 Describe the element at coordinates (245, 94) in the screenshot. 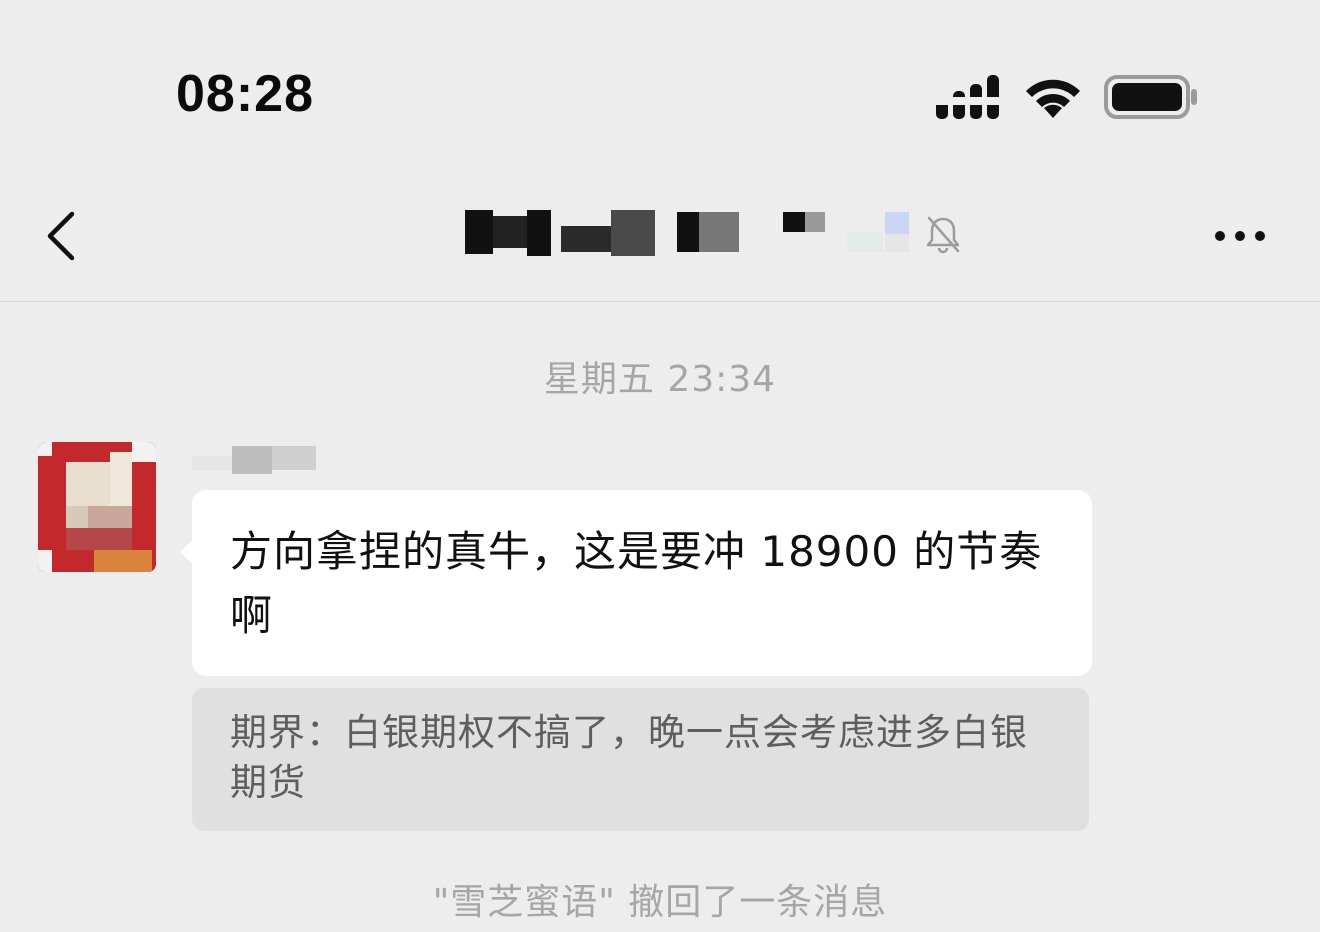

I see `status-time: 08:28` at that location.